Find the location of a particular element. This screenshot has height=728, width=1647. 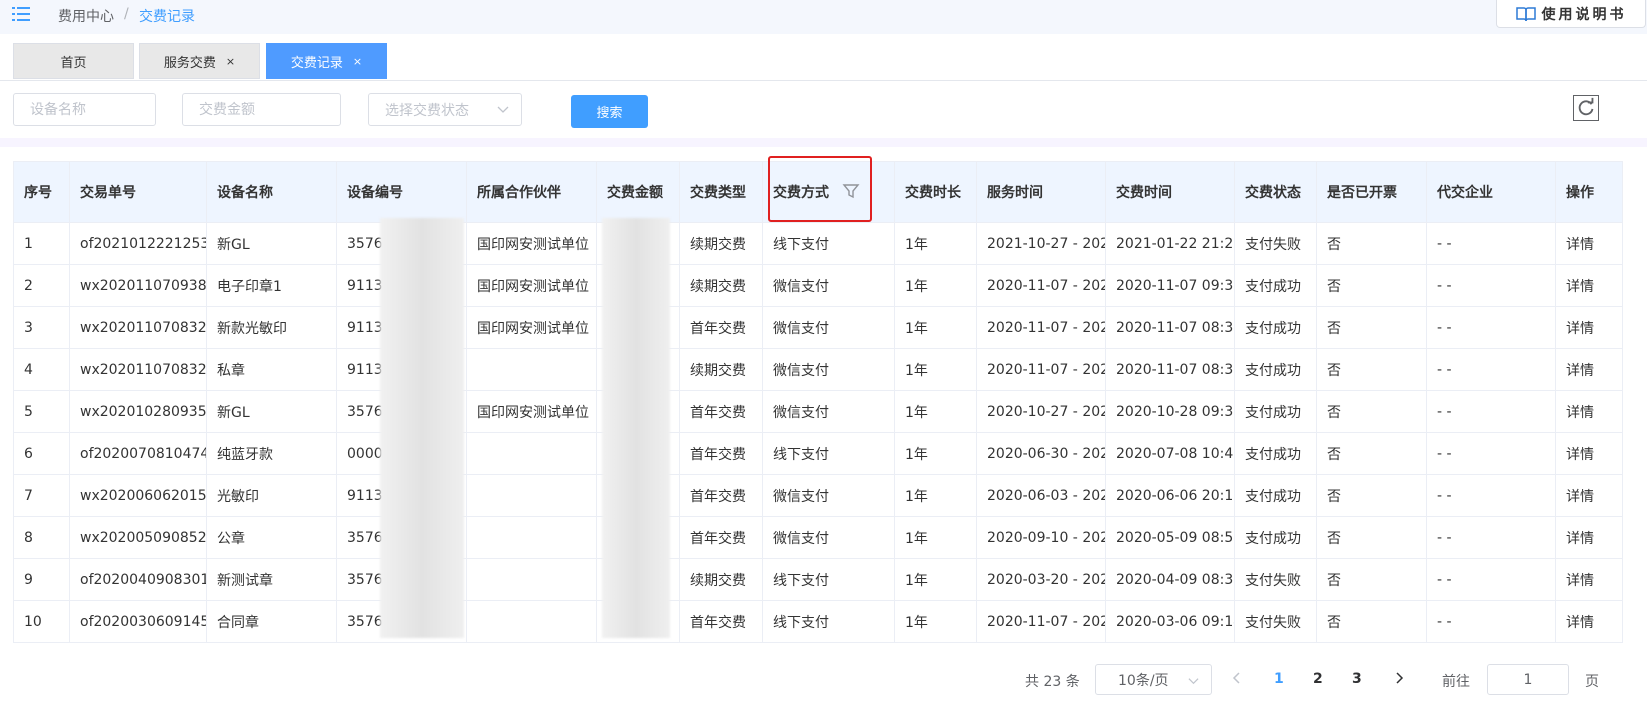

tab-service-fee: 服务交费 × is located at coordinates (199, 61).